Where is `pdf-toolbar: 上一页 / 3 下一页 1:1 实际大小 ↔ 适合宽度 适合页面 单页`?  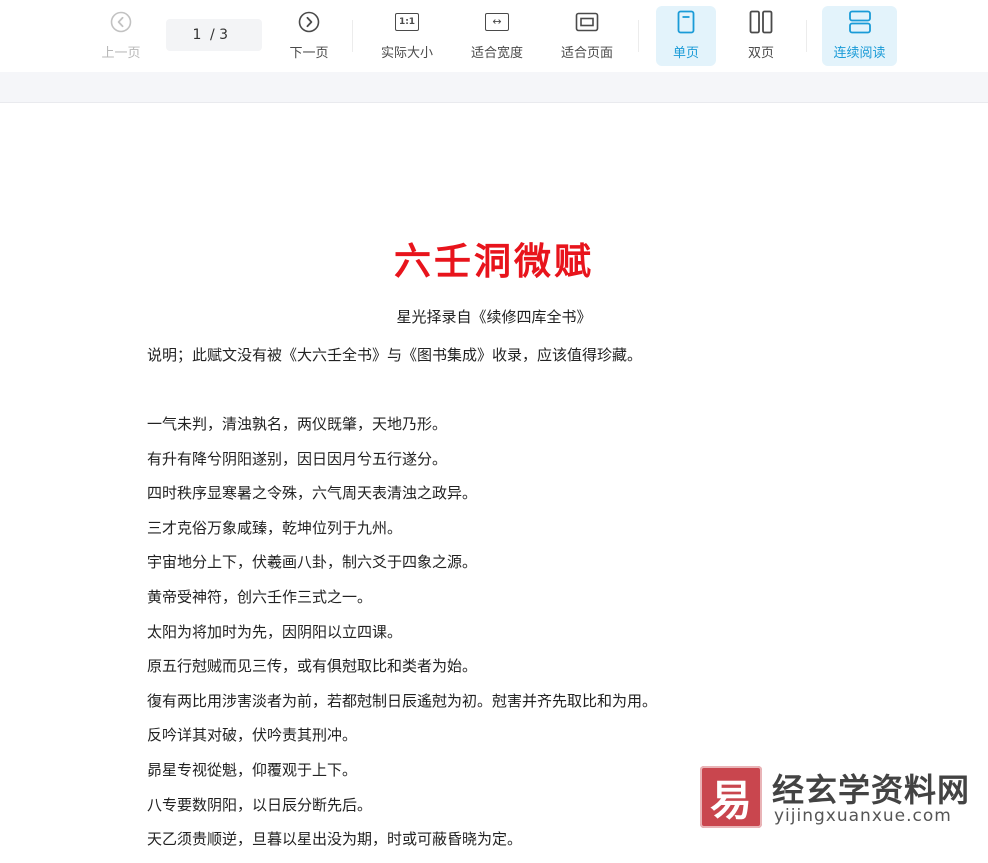 pdf-toolbar: 上一页 / 3 下一页 1:1 实际大小 ↔ 适合宽度 适合页面 单页 is located at coordinates (494, 36).